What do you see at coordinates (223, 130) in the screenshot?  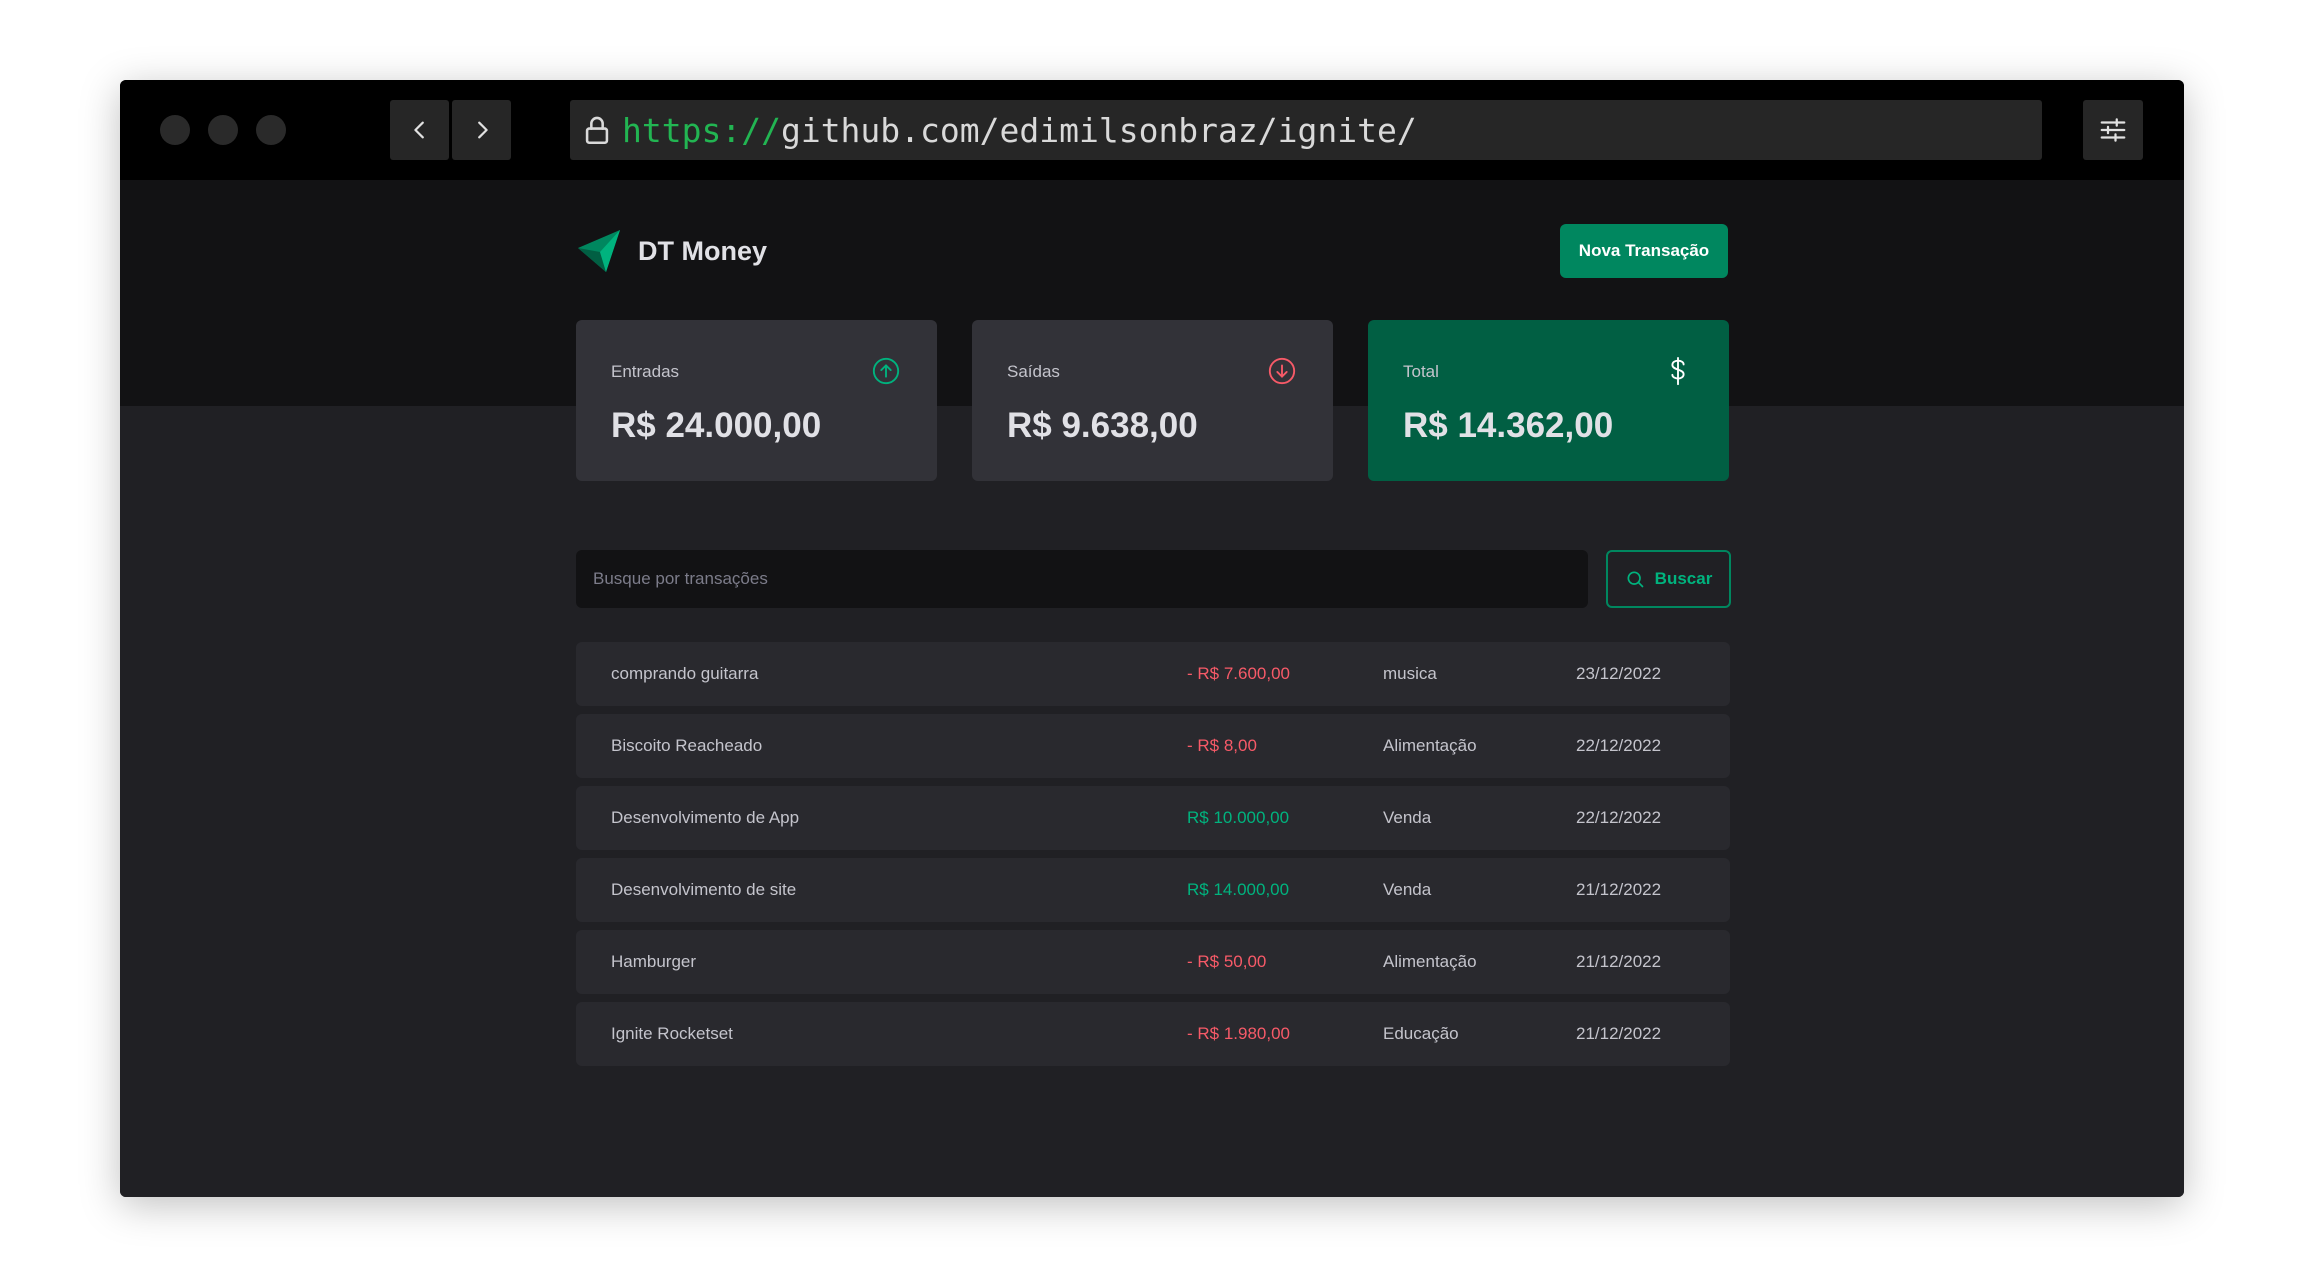 I see `window-minimize-dot` at bounding box center [223, 130].